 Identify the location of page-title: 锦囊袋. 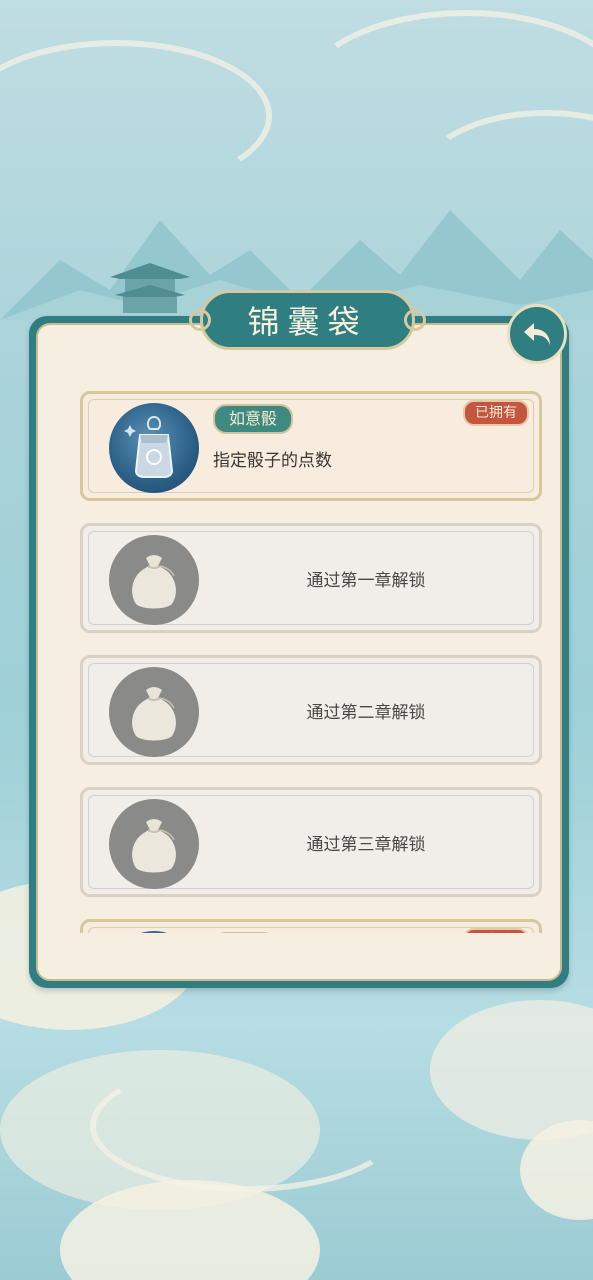
(307, 320).